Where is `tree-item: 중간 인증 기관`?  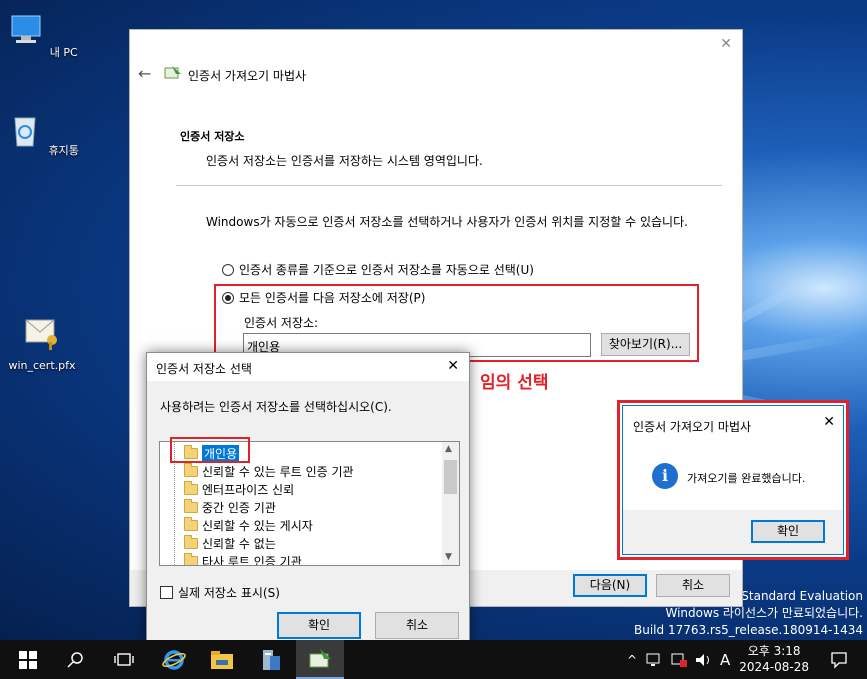
tree-item: 중간 인증 기관 is located at coordinates (230, 507).